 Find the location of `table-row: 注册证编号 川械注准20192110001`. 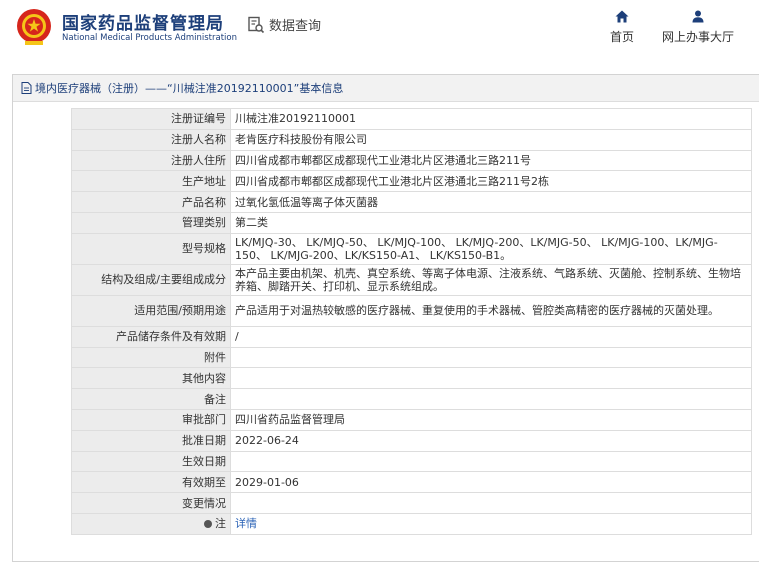

table-row: 注册证编号 川械注准20192110001 is located at coordinates (411, 119).